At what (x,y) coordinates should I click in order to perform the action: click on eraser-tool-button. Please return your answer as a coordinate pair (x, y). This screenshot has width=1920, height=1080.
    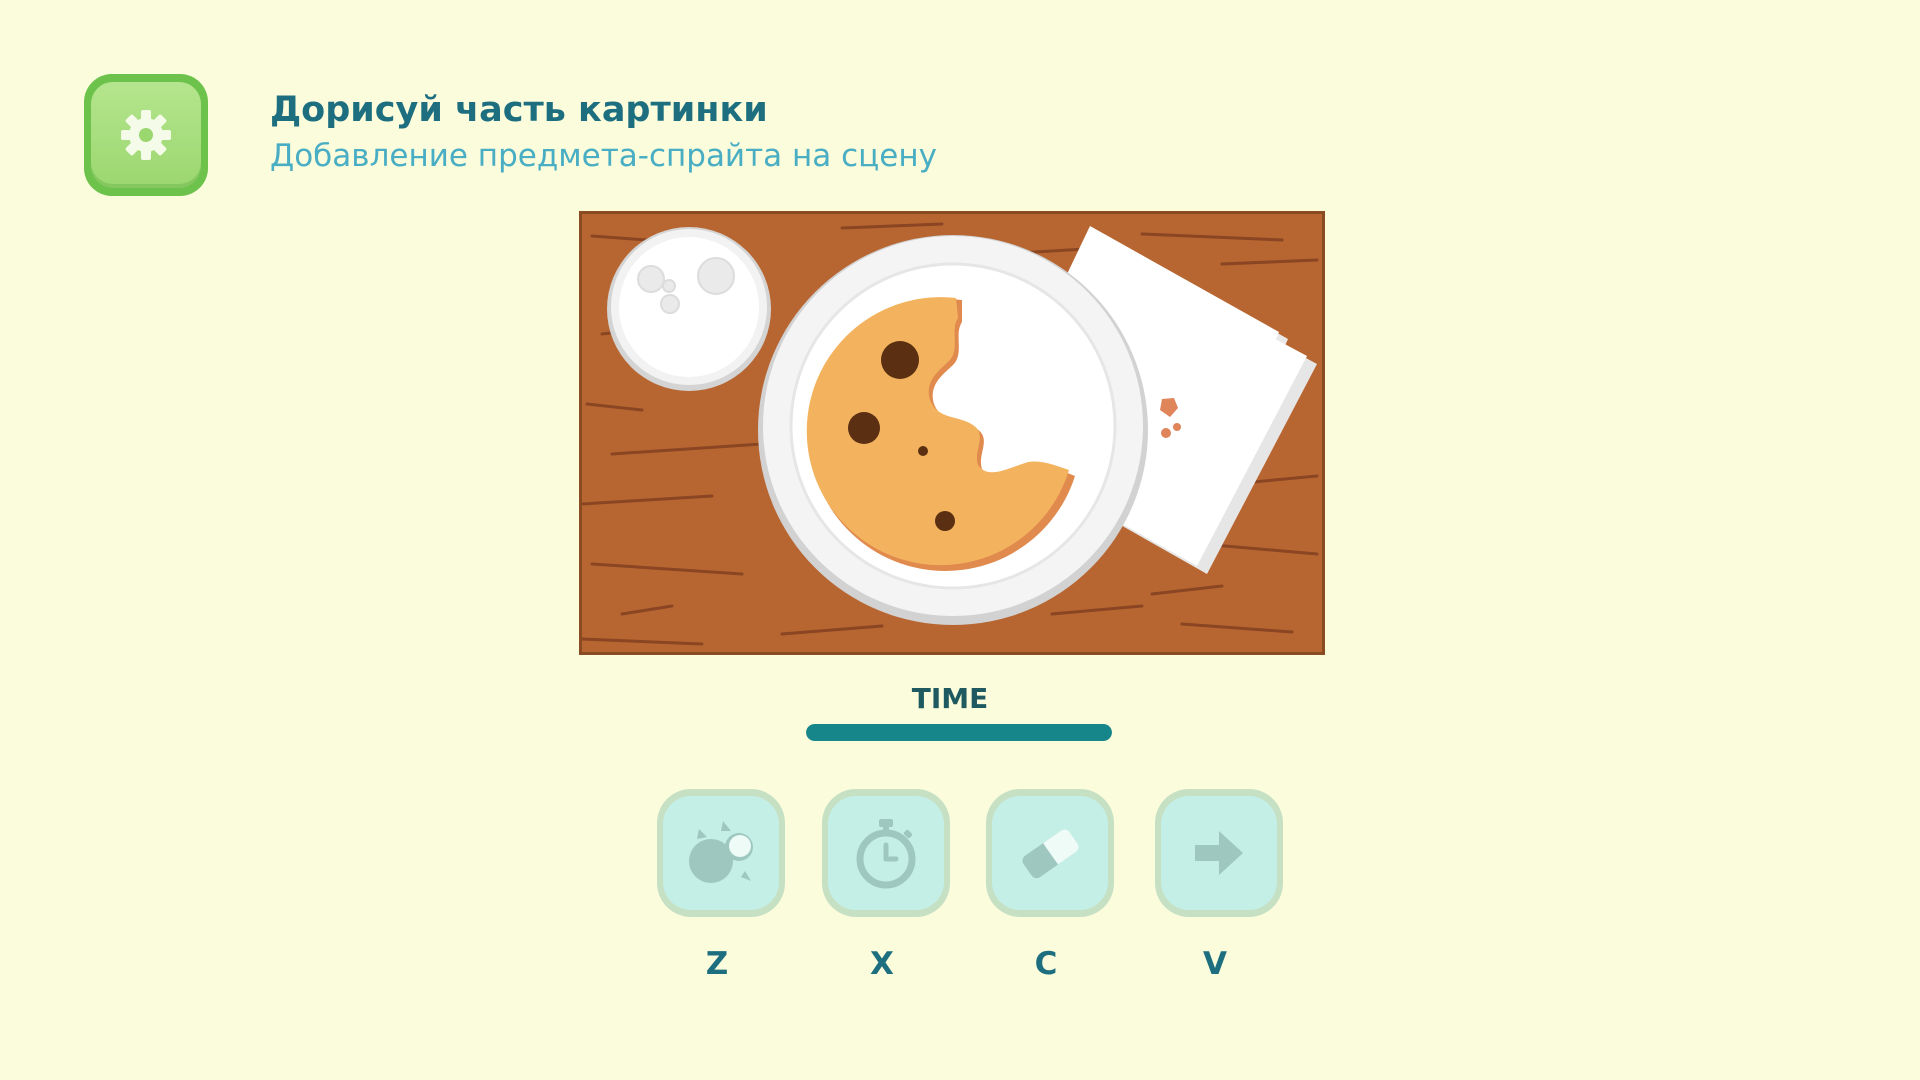
    Looking at the image, I should click on (1050, 853).